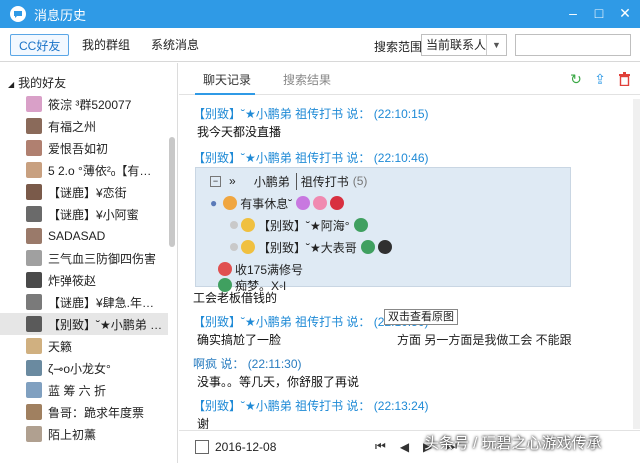 Image resolution: width=640 pixels, height=463 pixels. What do you see at coordinates (40, 45) in the screenshot?
I see `tab-cc-friends: CC好友` at bounding box center [40, 45].